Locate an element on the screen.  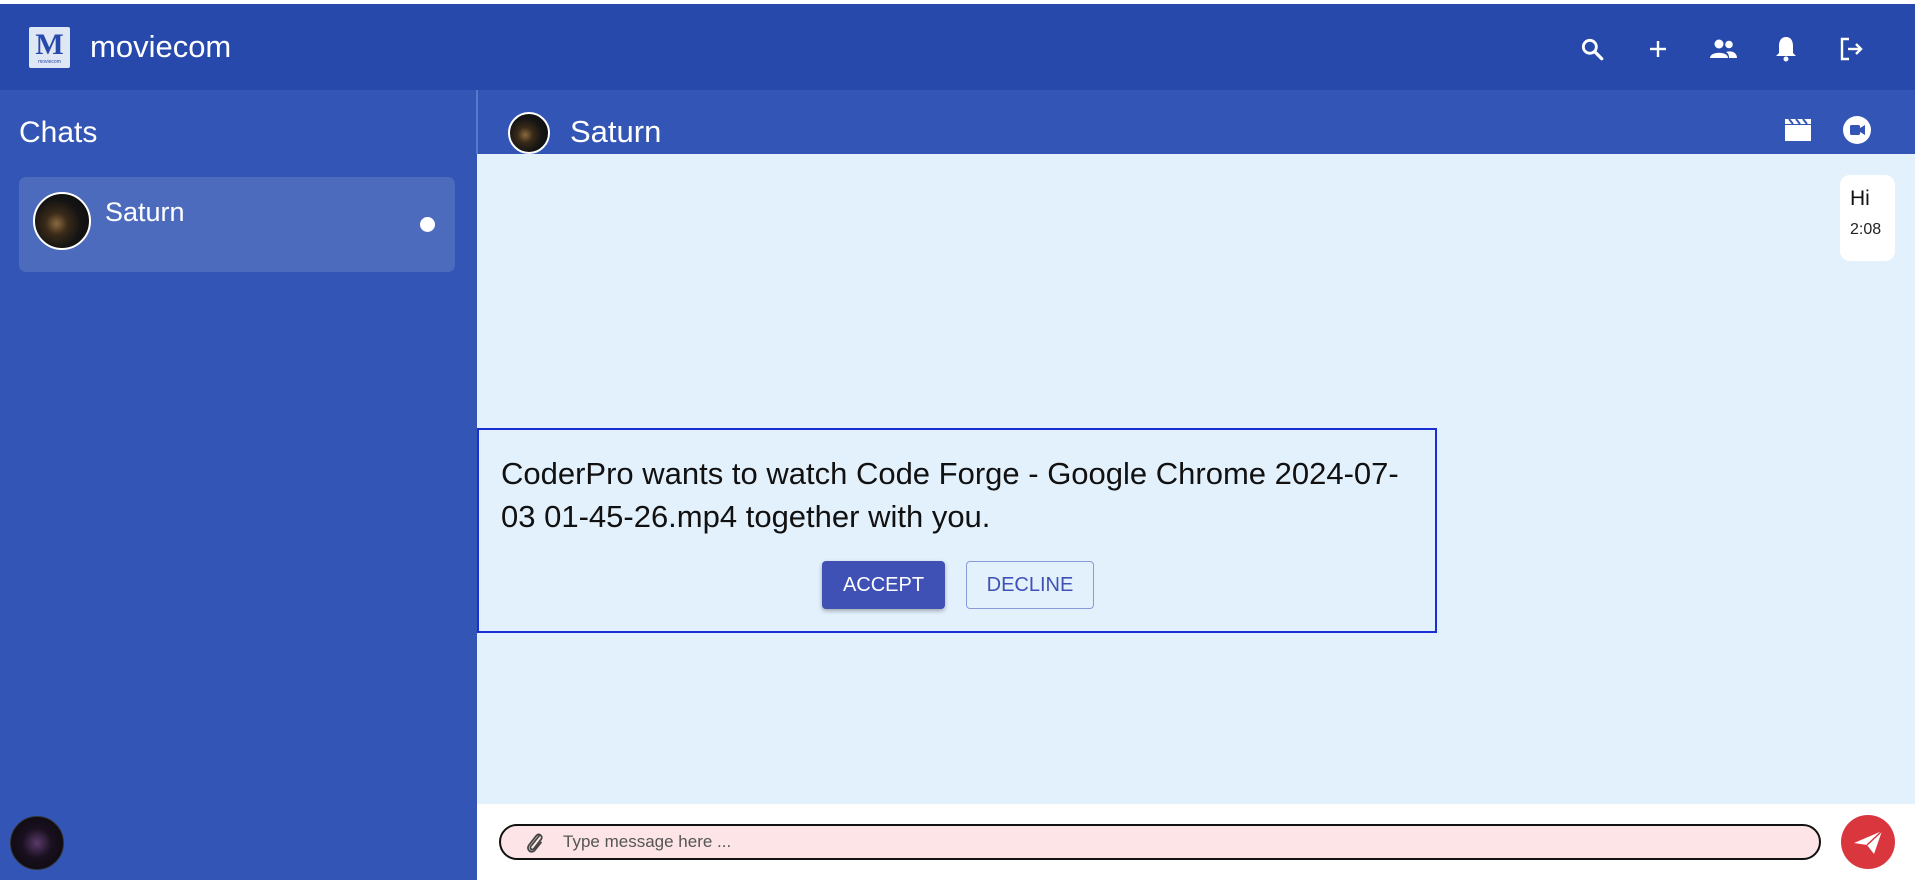
send-button is located at coordinates (1868, 842).